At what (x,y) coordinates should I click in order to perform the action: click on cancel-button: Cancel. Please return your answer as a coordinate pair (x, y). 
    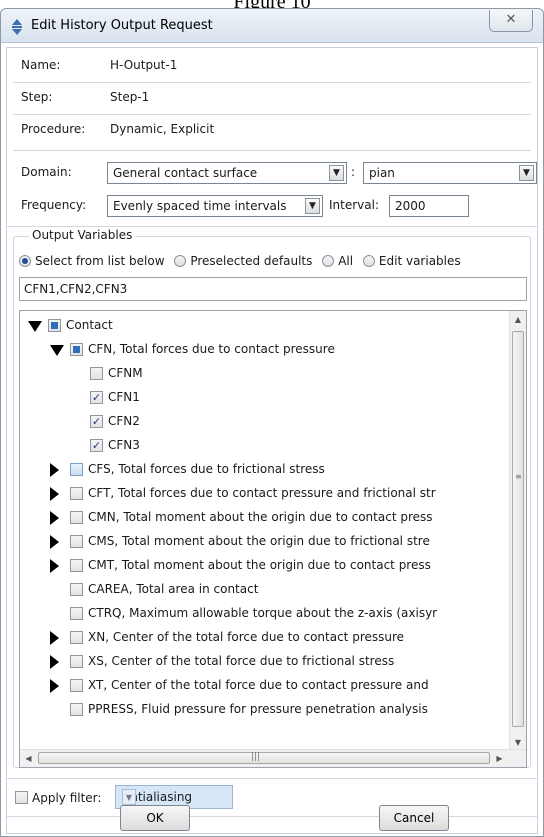
    Looking at the image, I should click on (414, 818).